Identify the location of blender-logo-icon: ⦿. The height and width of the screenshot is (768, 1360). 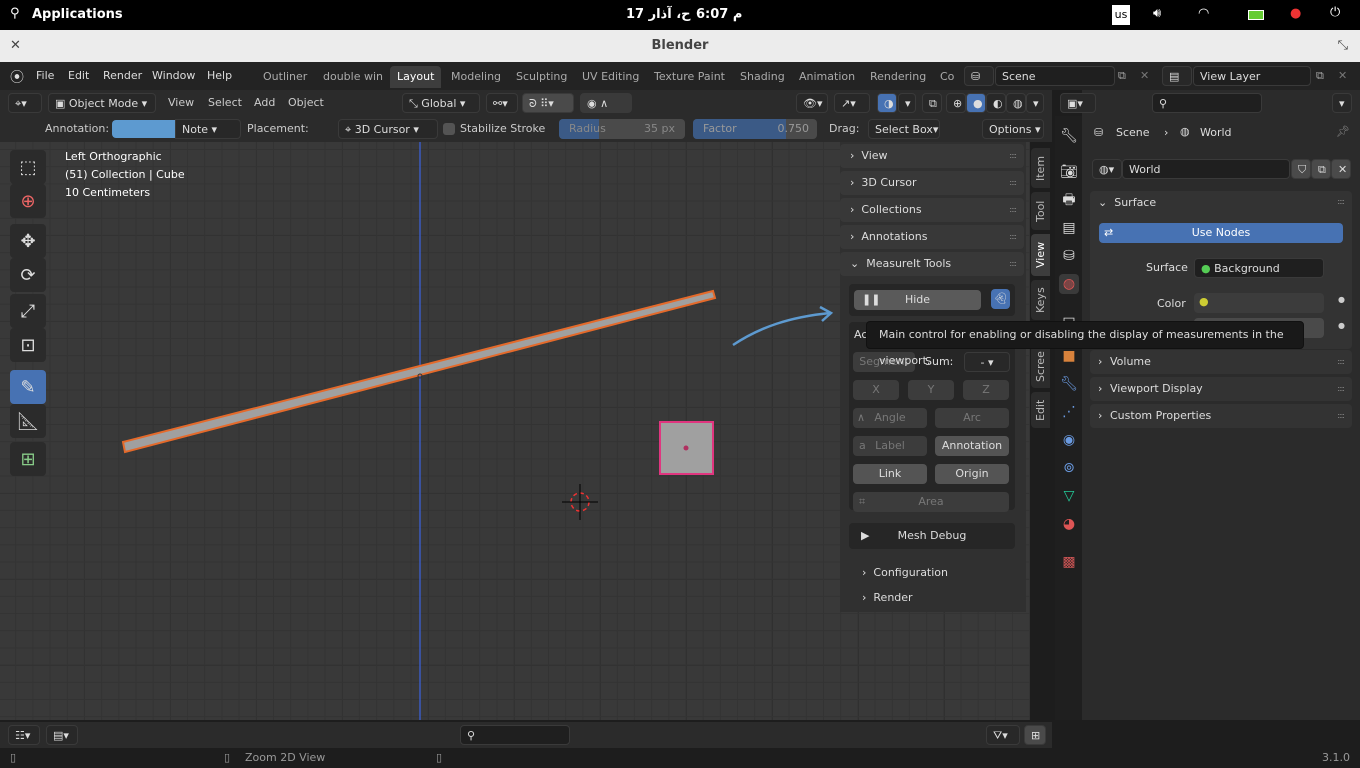
(17, 77).